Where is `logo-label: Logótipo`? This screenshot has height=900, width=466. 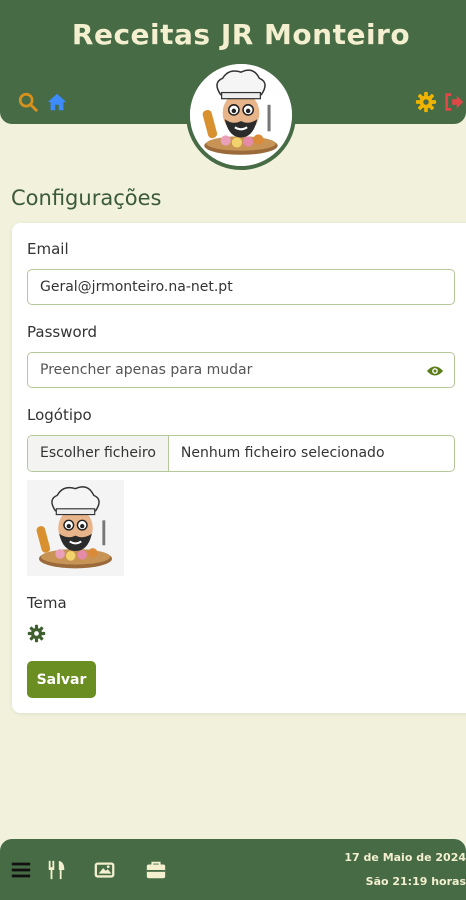 logo-label: Logótipo is located at coordinates (59, 415).